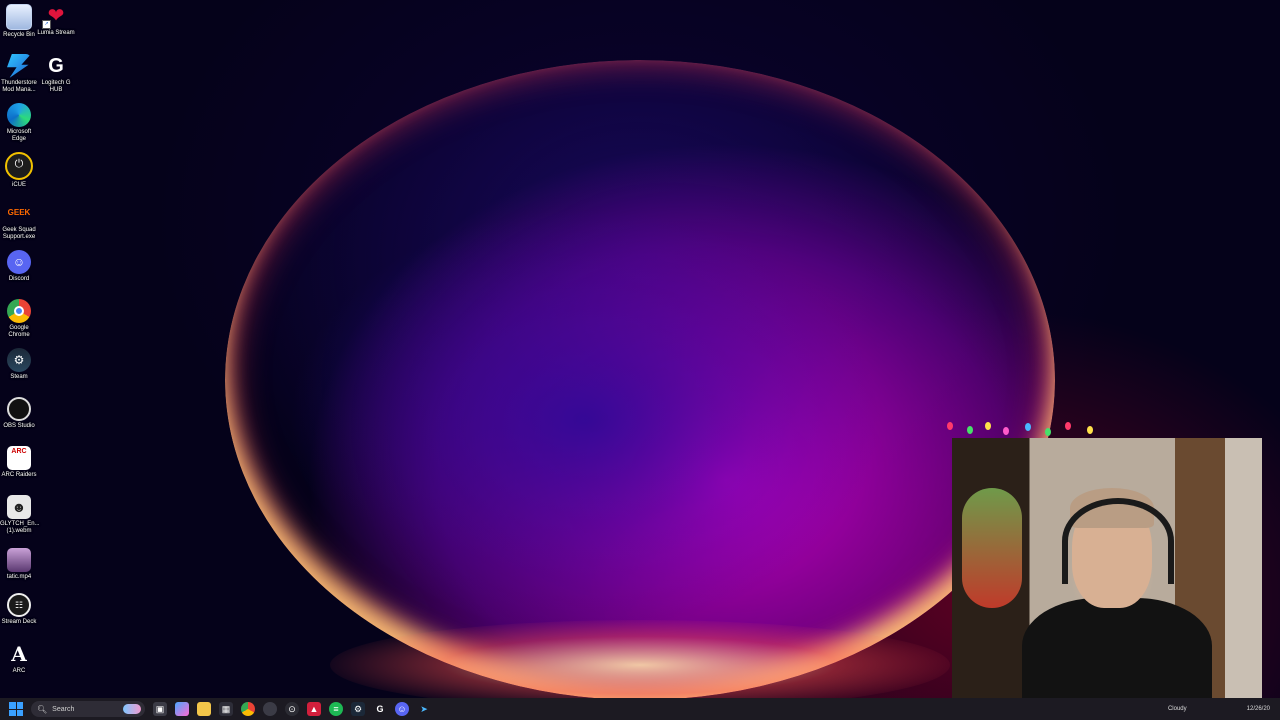 This screenshot has width=1280, height=720. Describe the element at coordinates (1117, 653) in the screenshot. I see `streamer-torso` at that location.